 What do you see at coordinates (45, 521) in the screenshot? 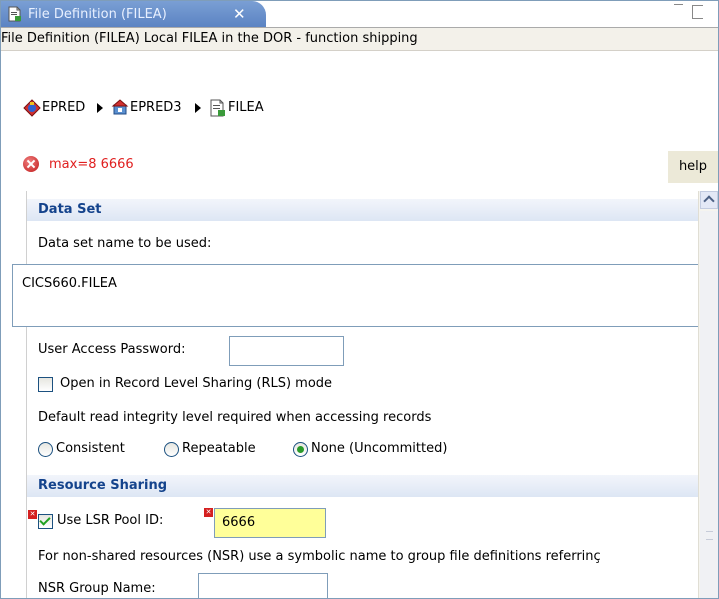
I see `lsr-checkbox` at bounding box center [45, 521].